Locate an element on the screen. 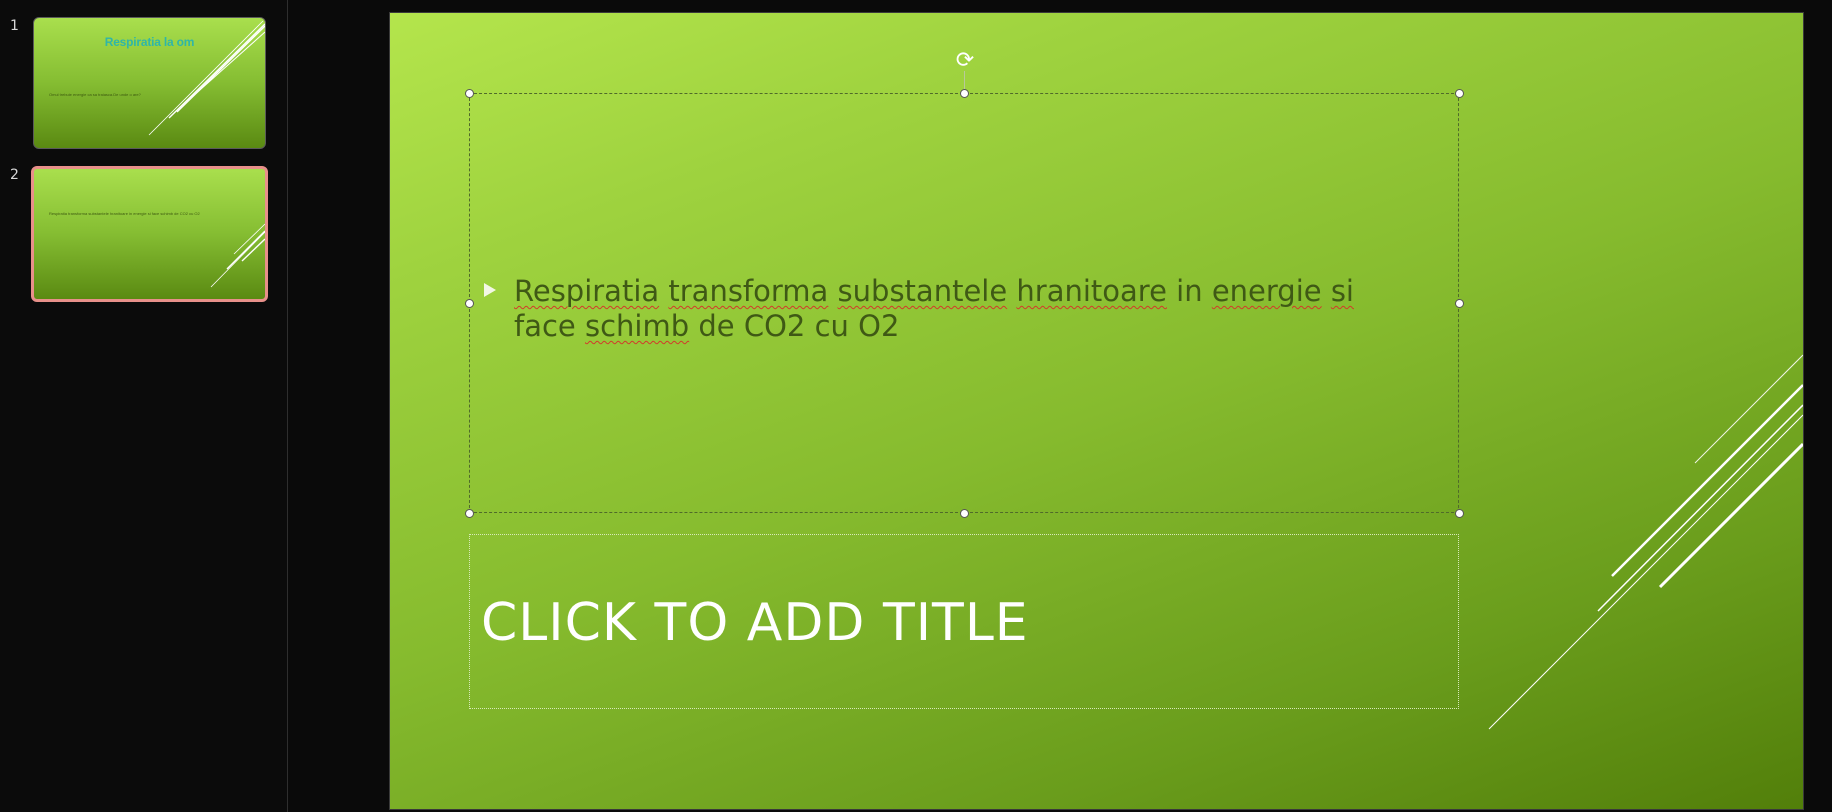  resize-handle-left is located at coordinates (469, 303).